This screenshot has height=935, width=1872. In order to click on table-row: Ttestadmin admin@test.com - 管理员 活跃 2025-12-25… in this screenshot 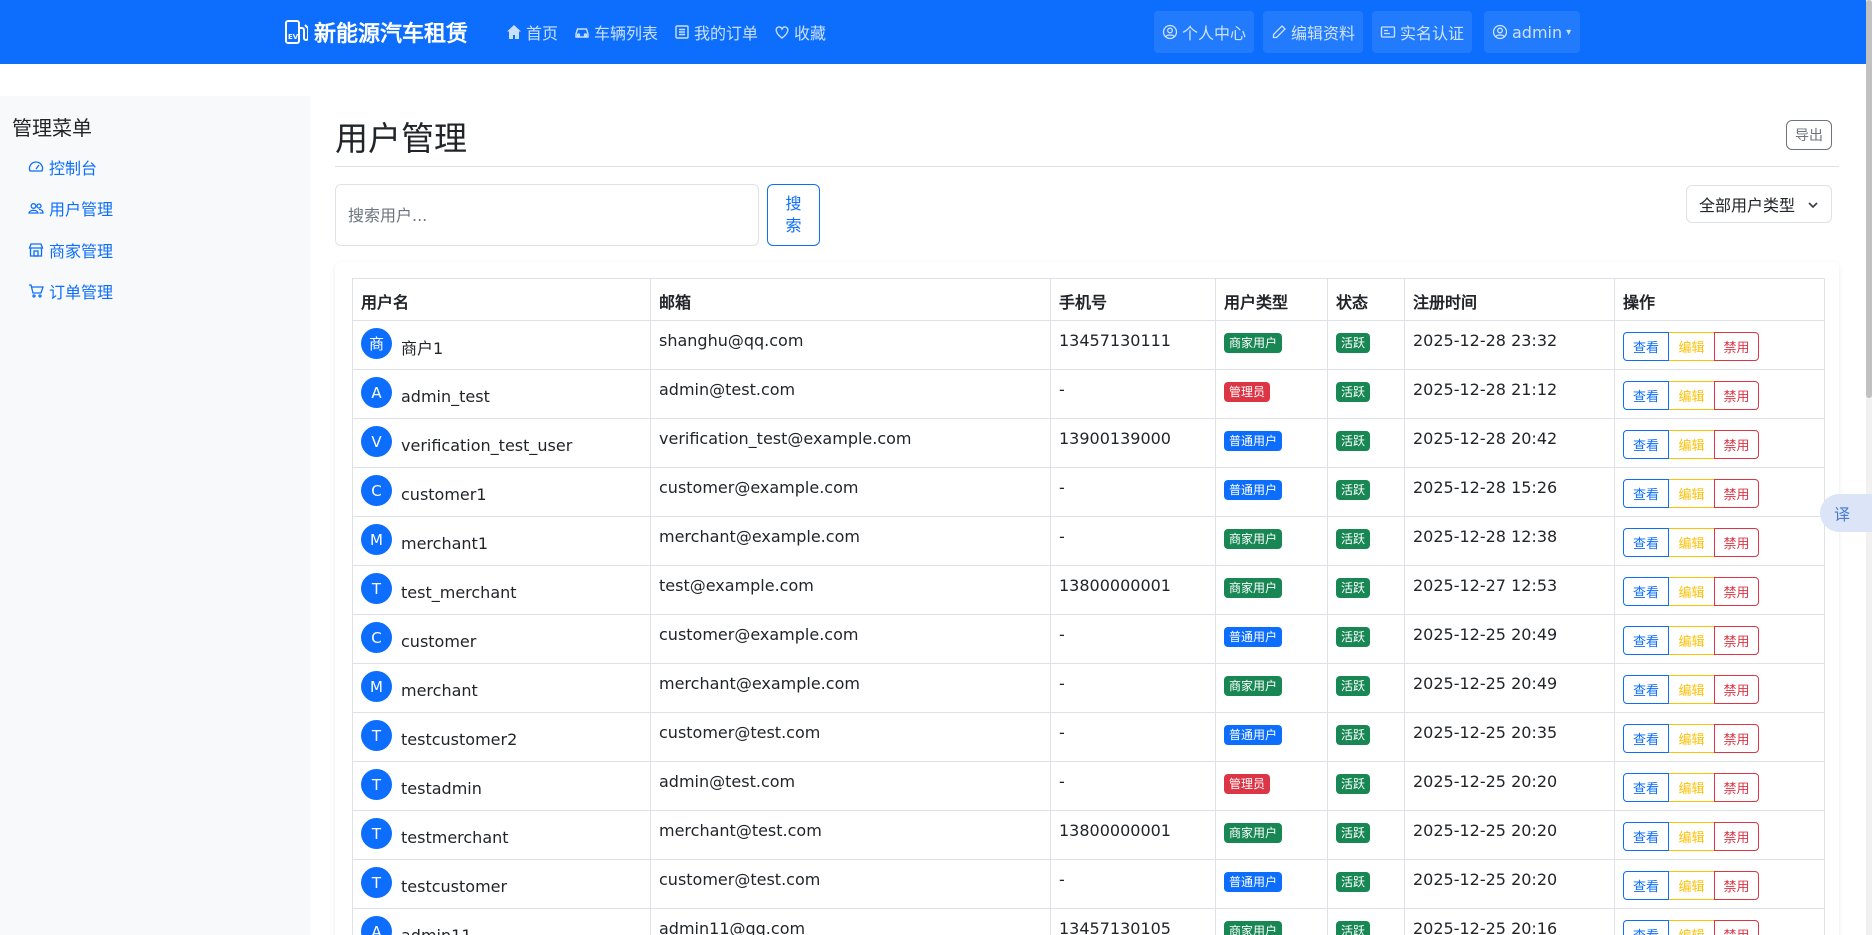, I will do `click(1088, 786)`.